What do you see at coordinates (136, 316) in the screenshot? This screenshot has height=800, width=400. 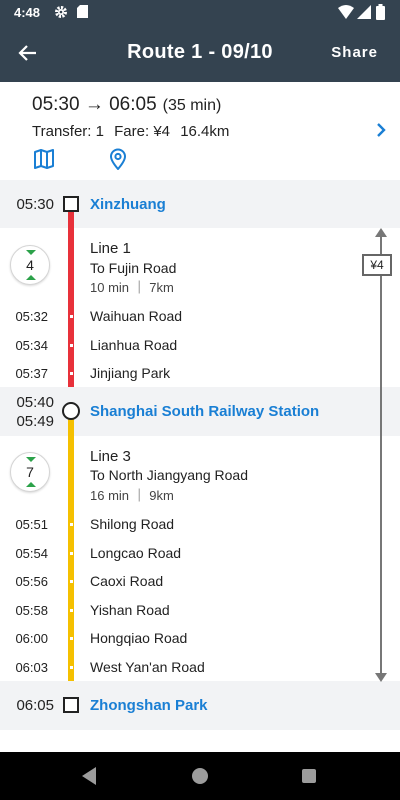 I see `stop-name: Waihuan Road` at bounding box center [136, 316].